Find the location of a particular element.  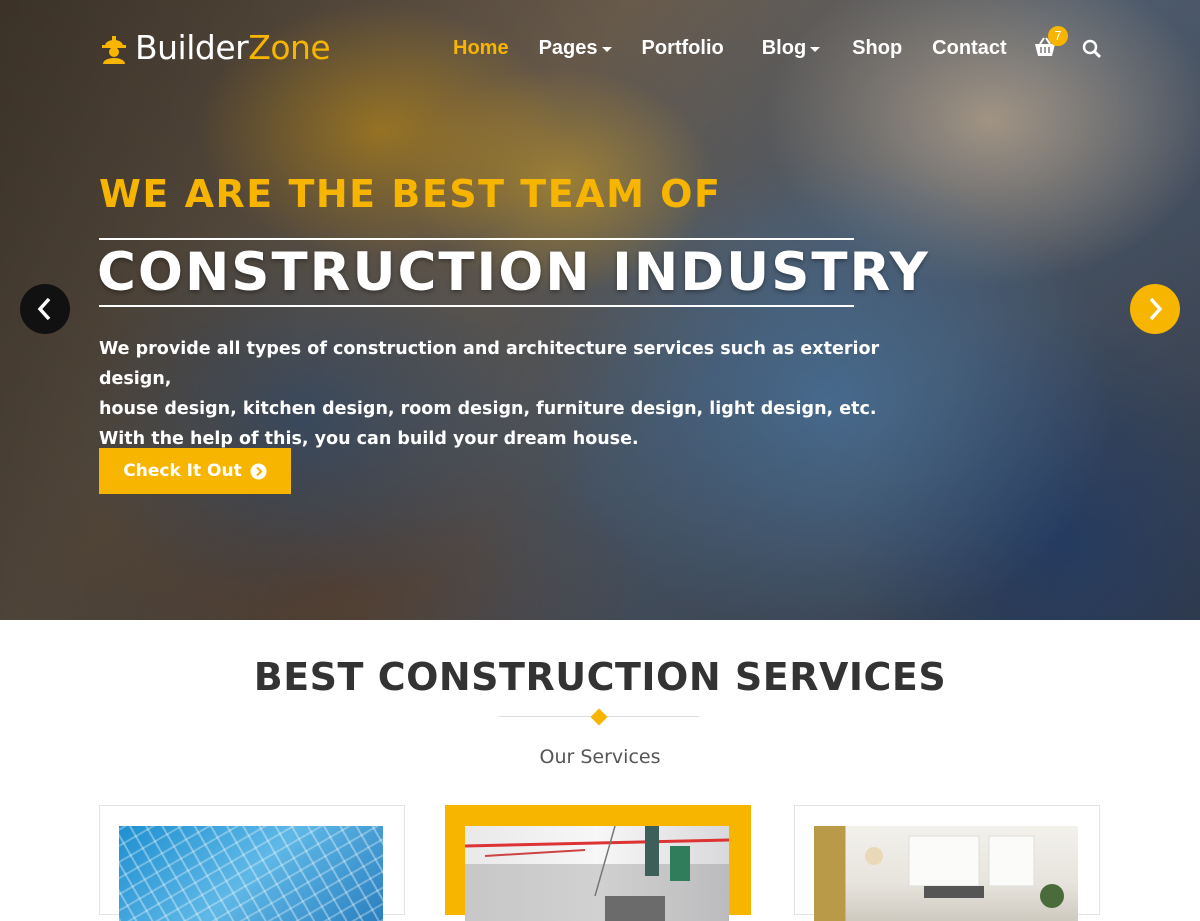

headline-bottom-rule is located at coordinates (476, 306).